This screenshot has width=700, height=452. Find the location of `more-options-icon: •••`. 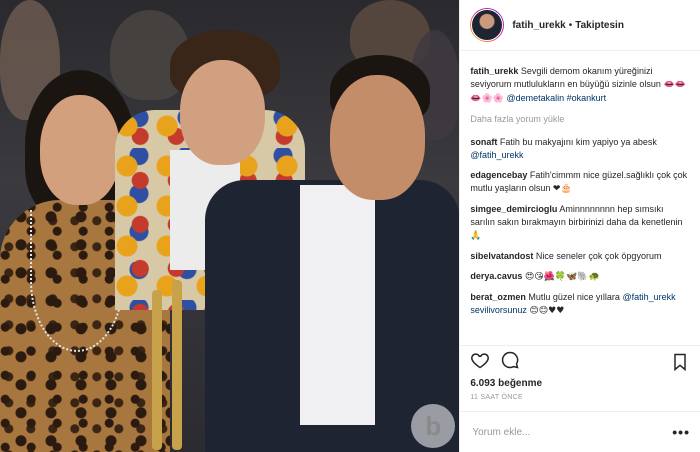

more-options-icon: ••• is located at coordinates (681, 432).